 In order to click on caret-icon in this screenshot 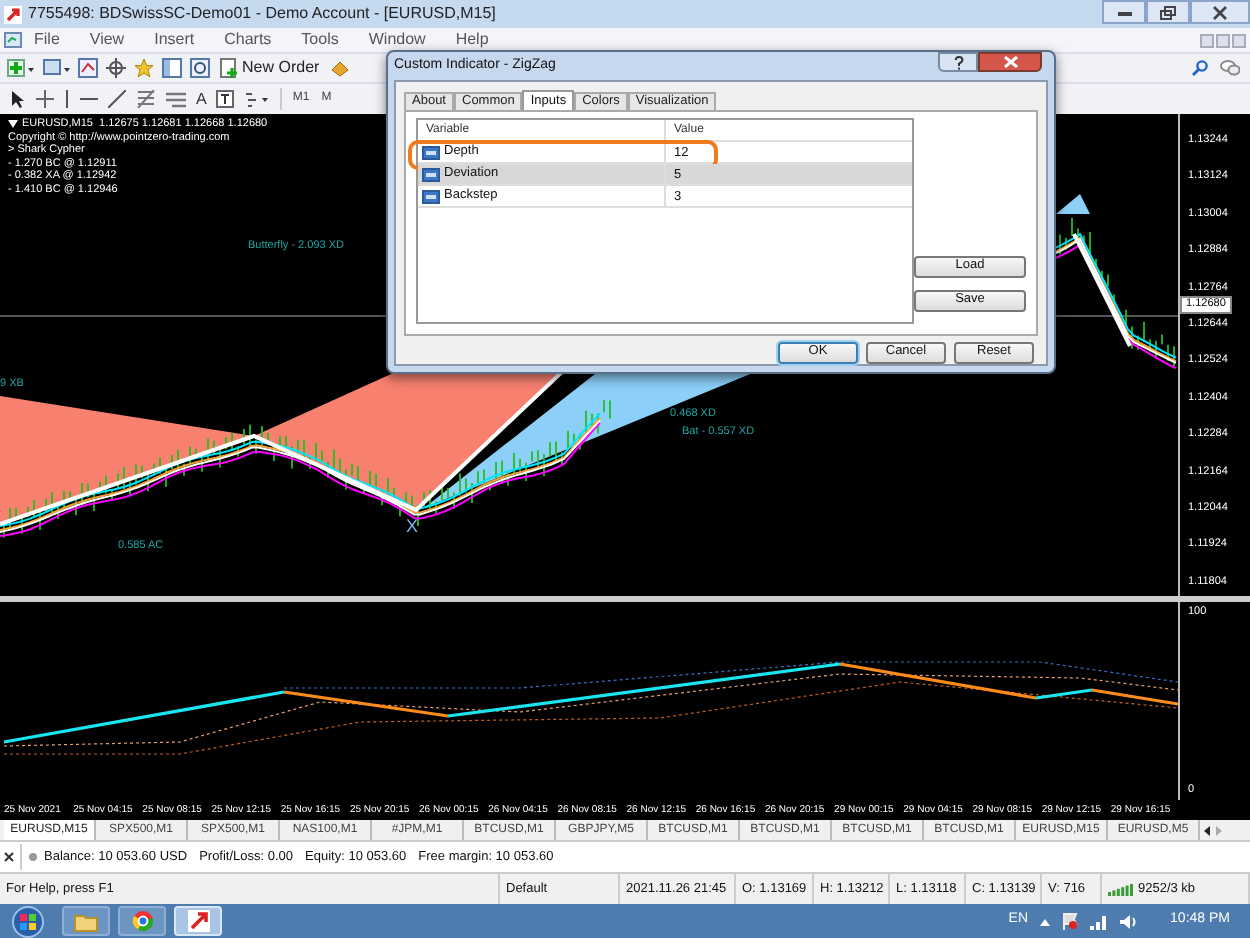, I will do `click(1045, 921)`.